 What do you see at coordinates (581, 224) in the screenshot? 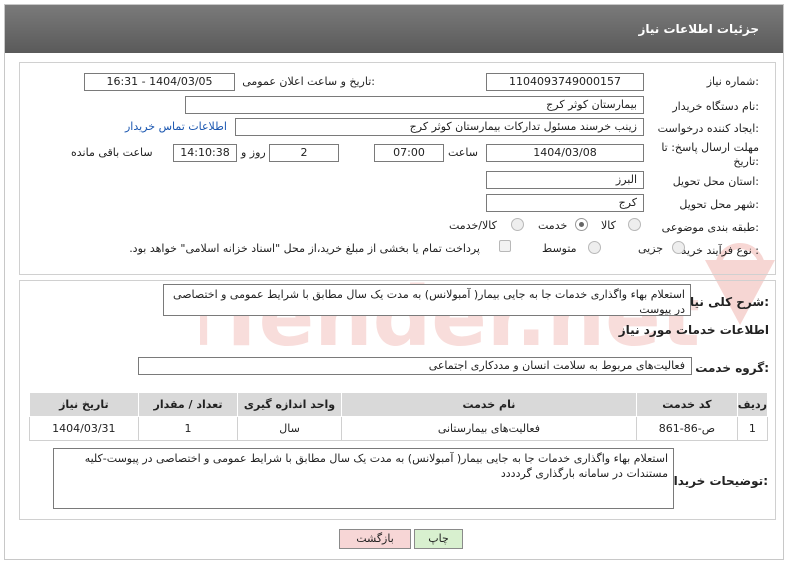
I see `category-radio-service` at bounding box center [581, 224].